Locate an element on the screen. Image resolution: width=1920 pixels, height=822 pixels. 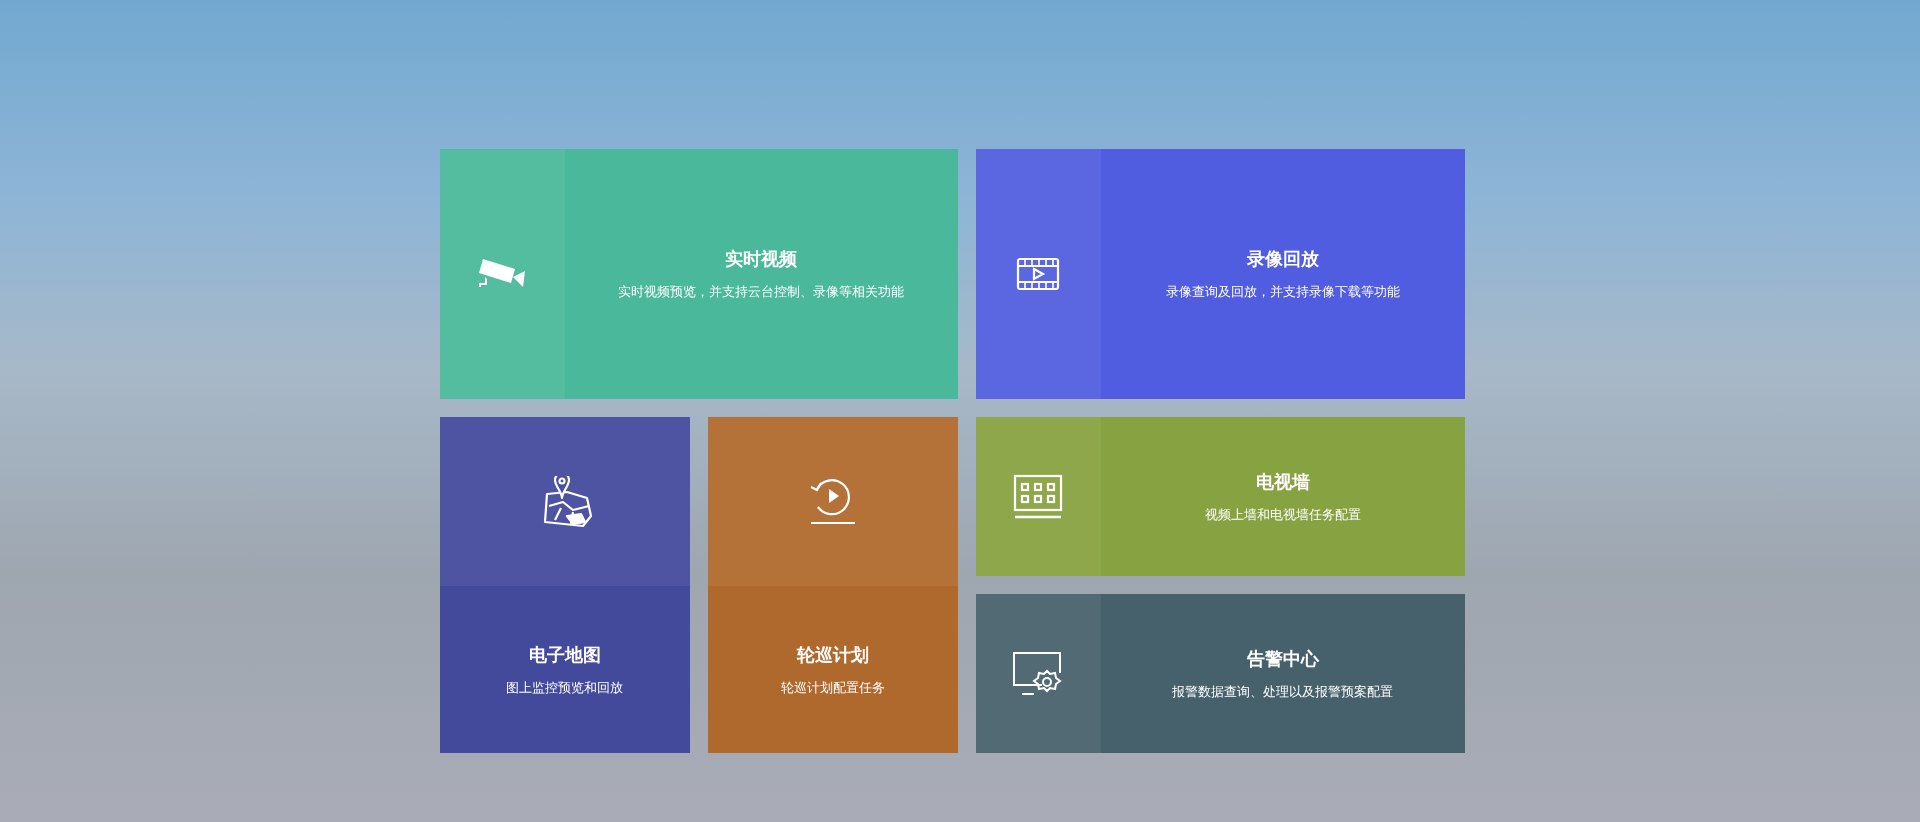
tile-description: 报警数据查询、处理以及报警预案配置 is located at coordinates (1282, 691).